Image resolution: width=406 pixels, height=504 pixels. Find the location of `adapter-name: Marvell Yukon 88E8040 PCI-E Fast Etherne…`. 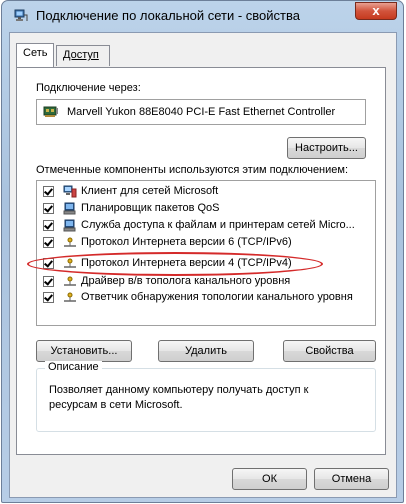

adapter-name: Marvell Yukon 88E8040 PCI-E Fast Etherne… is located at coordinates (201, 112).